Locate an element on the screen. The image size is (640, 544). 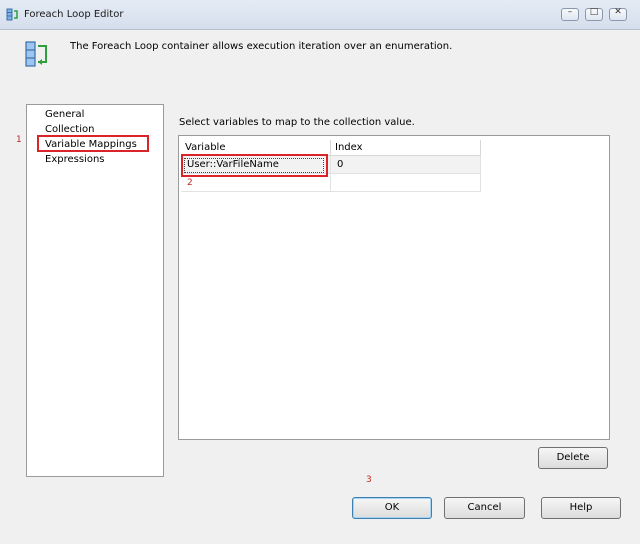
close-button: ✕ is located at coordinates (618, 14).